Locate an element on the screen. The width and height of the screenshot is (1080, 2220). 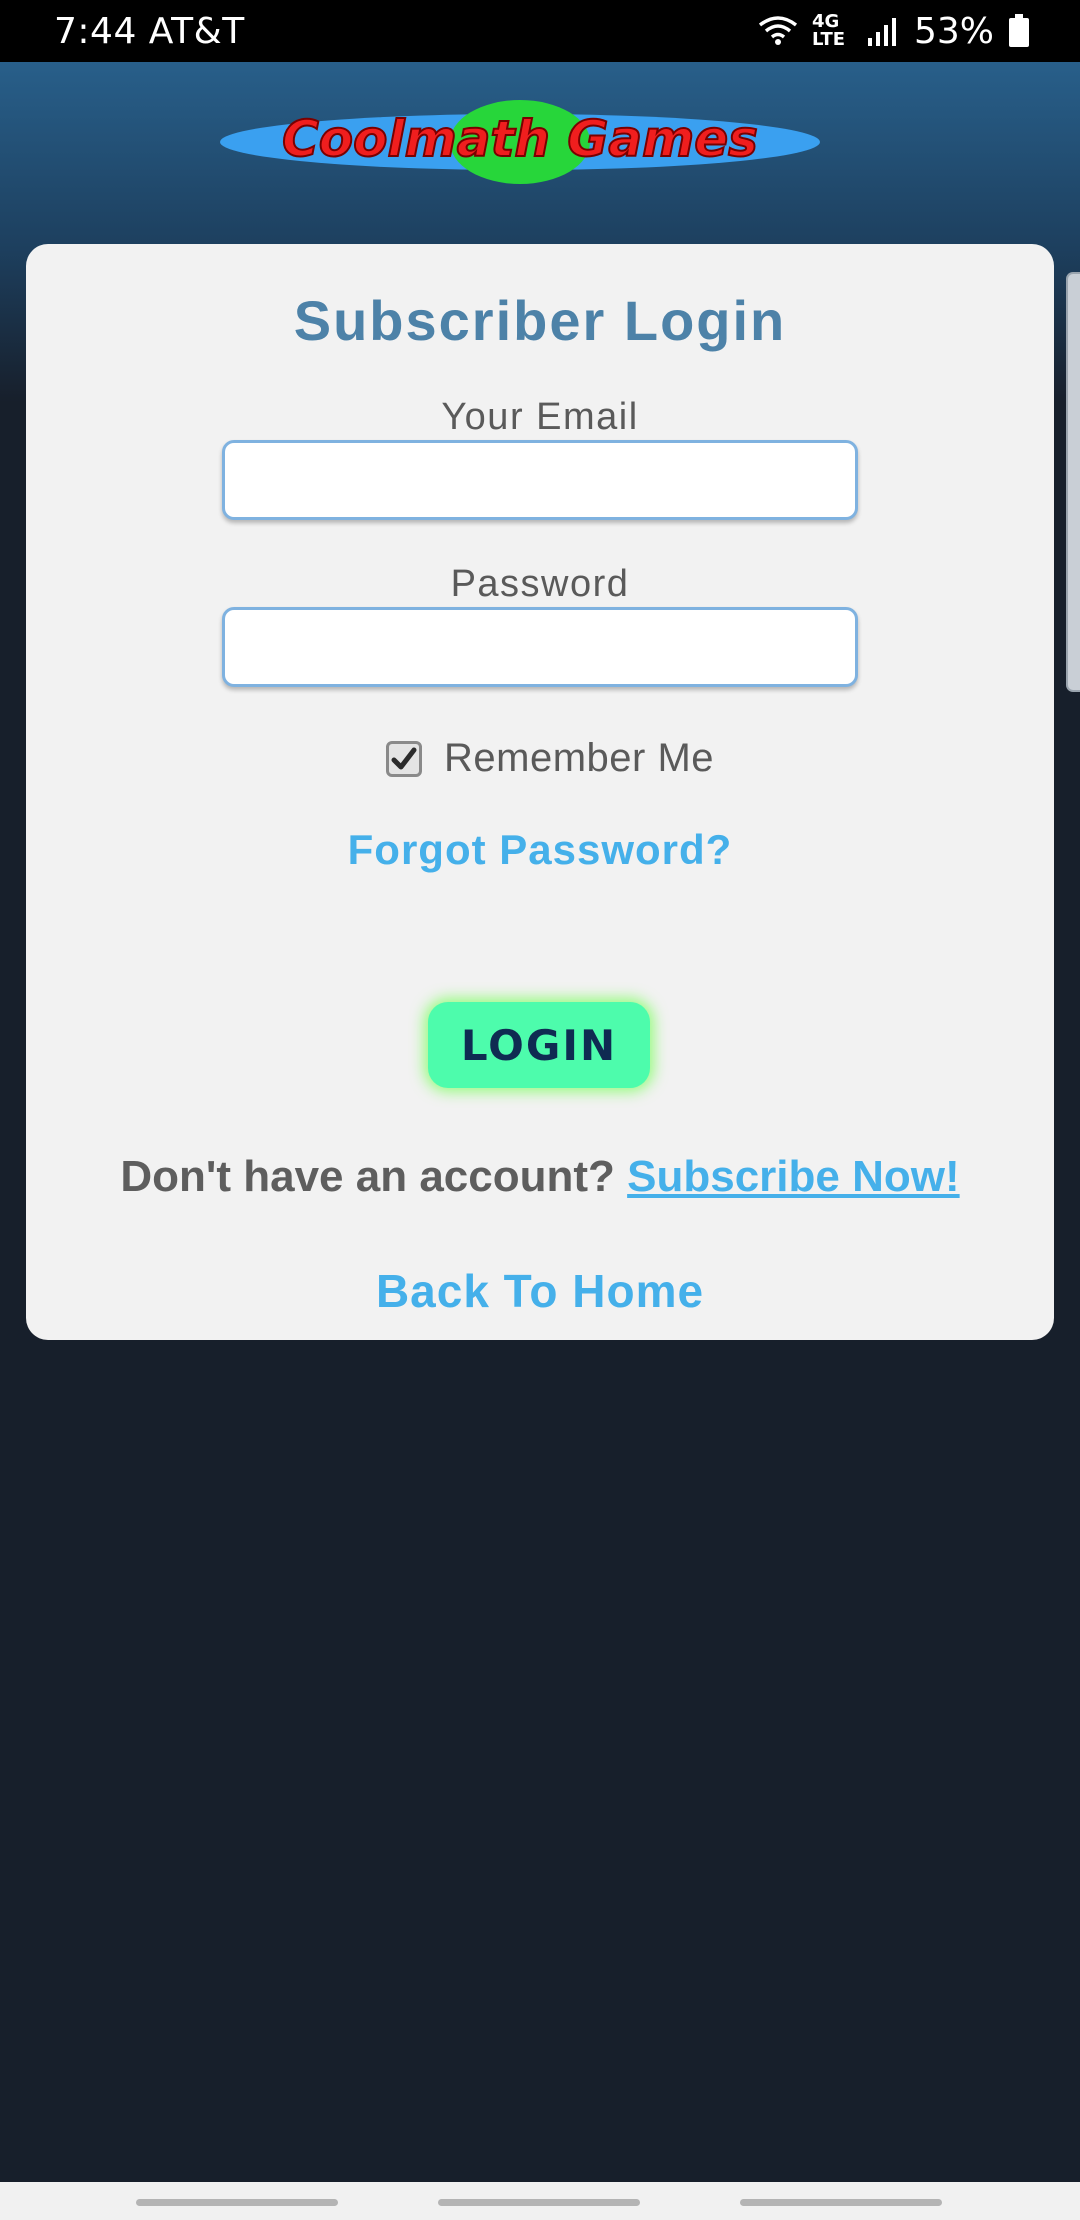
email-field is located at coordinates (540, 480).